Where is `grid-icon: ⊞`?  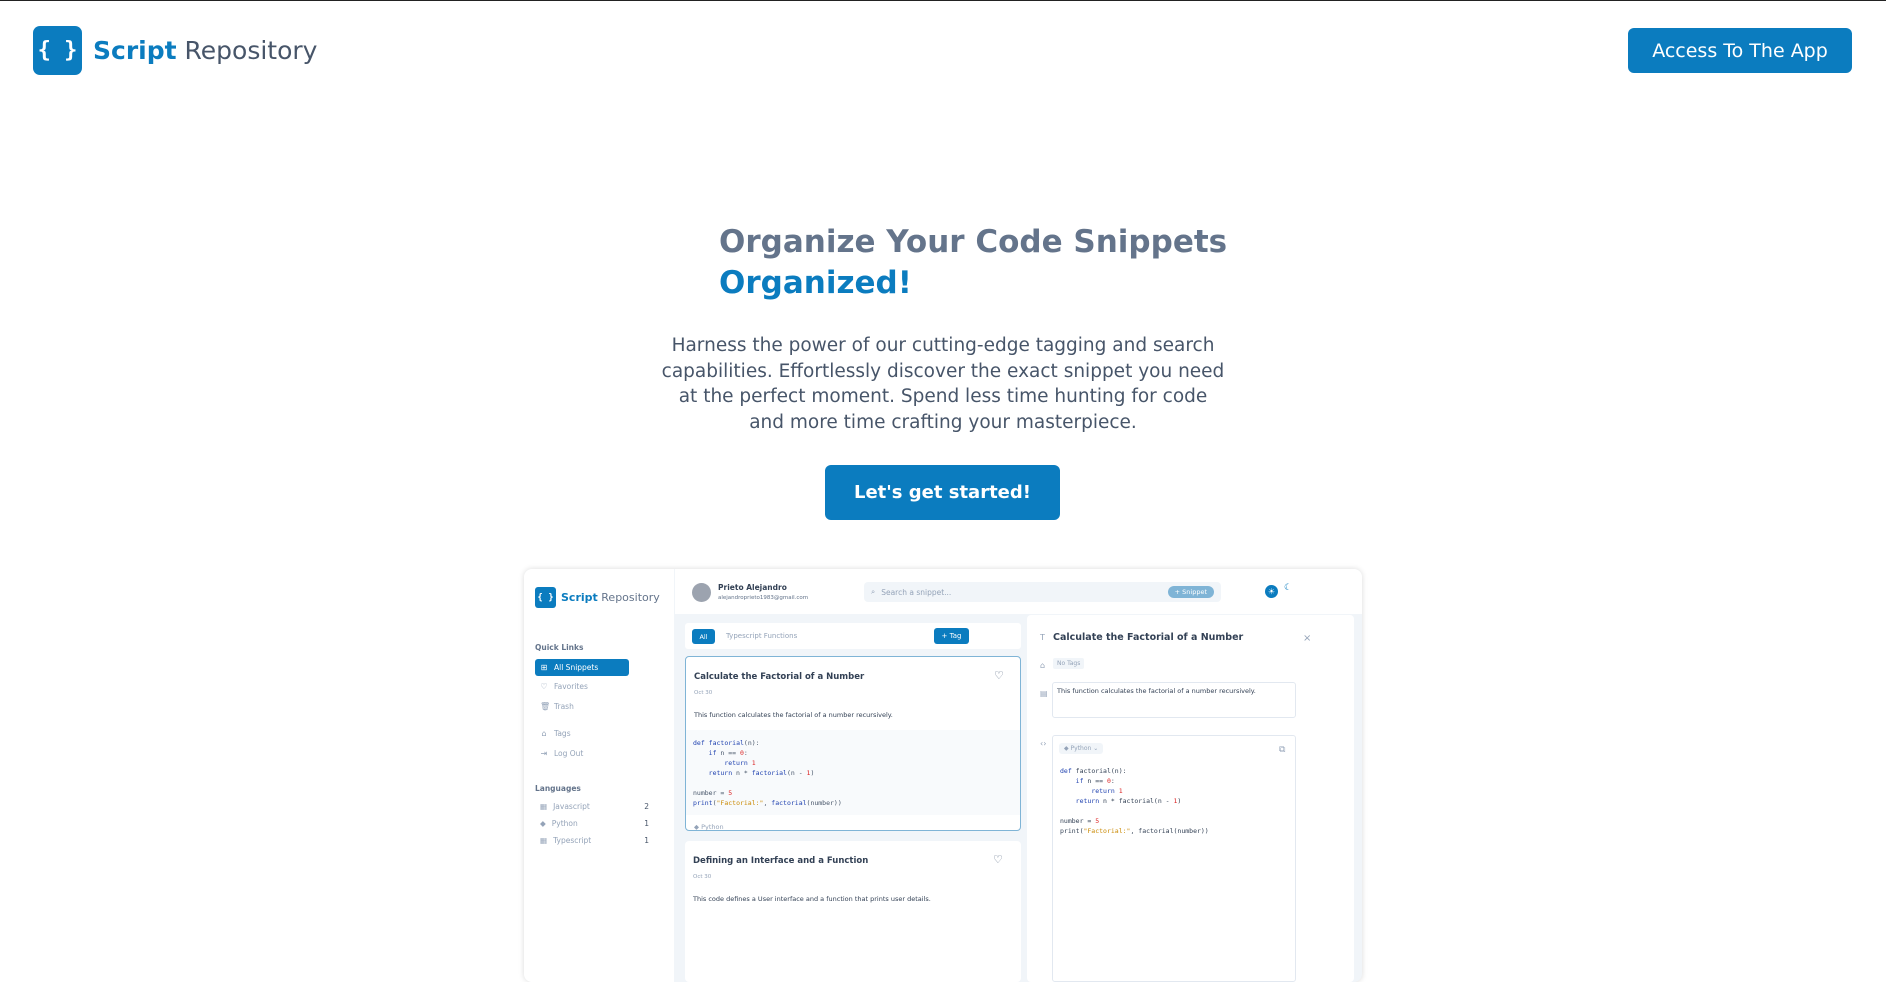
grid-icon: ⊞ is located at coordinates (544, 667).